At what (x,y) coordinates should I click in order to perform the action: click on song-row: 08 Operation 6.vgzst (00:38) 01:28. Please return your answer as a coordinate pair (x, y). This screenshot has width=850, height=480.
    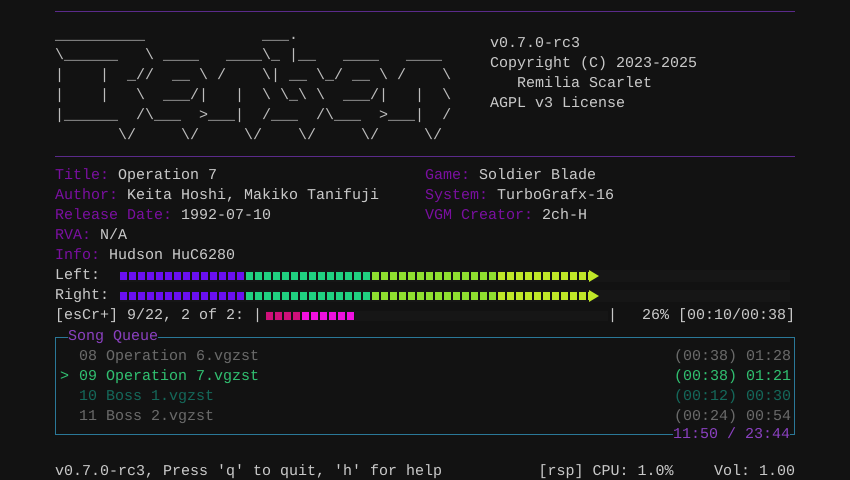
    Looking at the image, I should click on (427, 357).